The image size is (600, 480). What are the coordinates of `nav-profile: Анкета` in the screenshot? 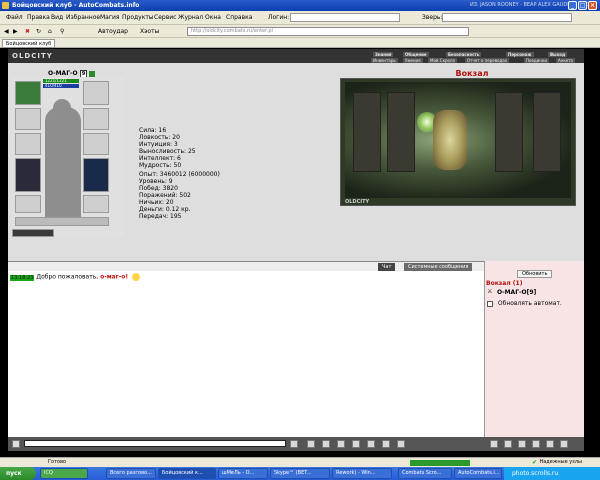 It's located at (566, 60).